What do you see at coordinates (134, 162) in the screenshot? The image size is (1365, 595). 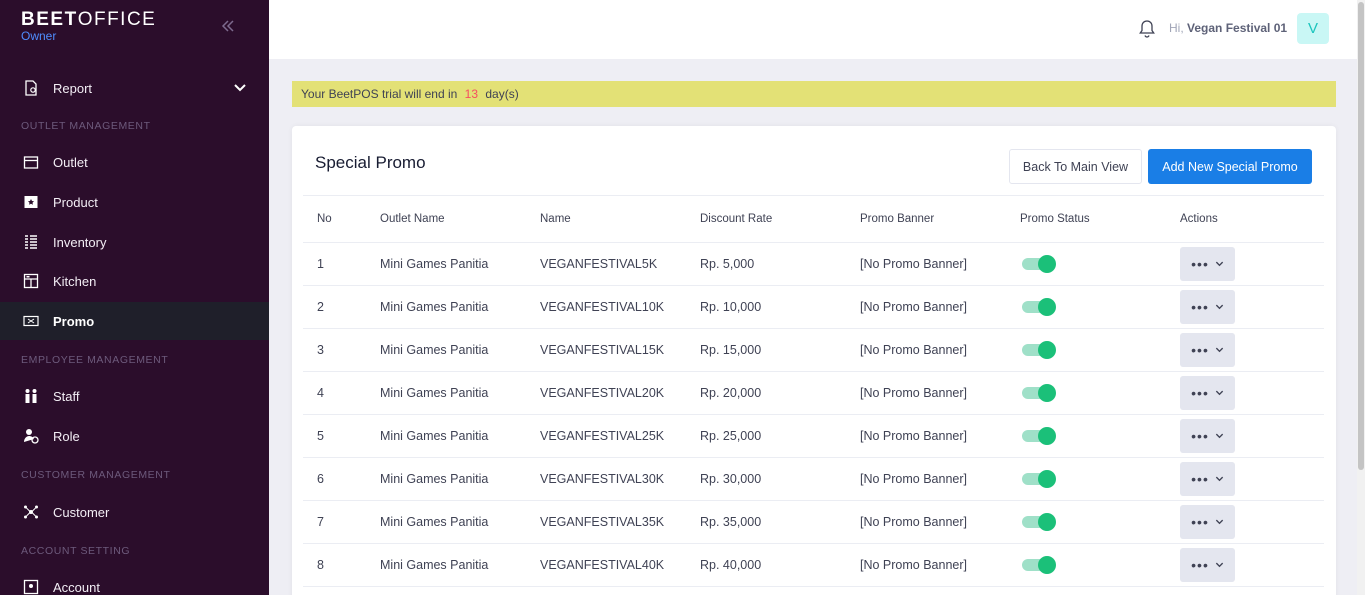 I see `sidebar-item-outlet: Outlet` at bounding box center [134, 162].